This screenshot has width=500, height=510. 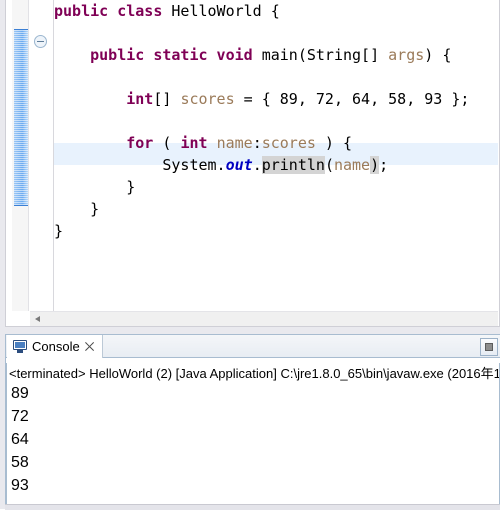 I want to click on console-output-text: 89 72 64 58 93, so click(x=20, y=439).